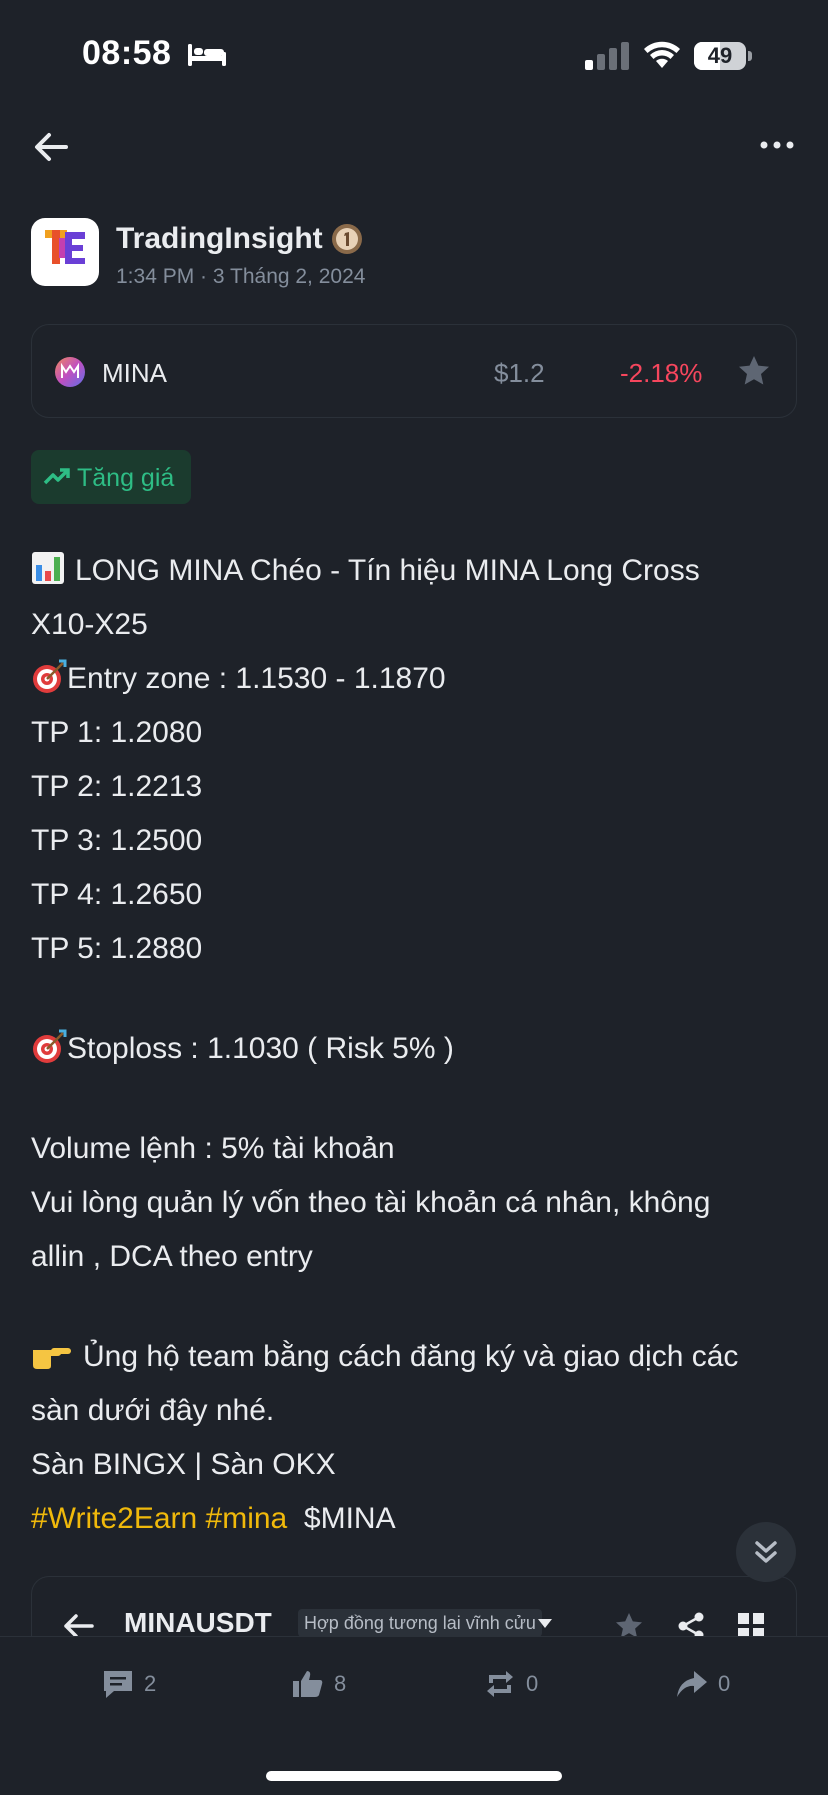  What do you see at coordinates (416, 1519) in the screenshot?
I see `hashtags-line: #Write2Earn #mina $MINA` at bounding box center [416, 1519].